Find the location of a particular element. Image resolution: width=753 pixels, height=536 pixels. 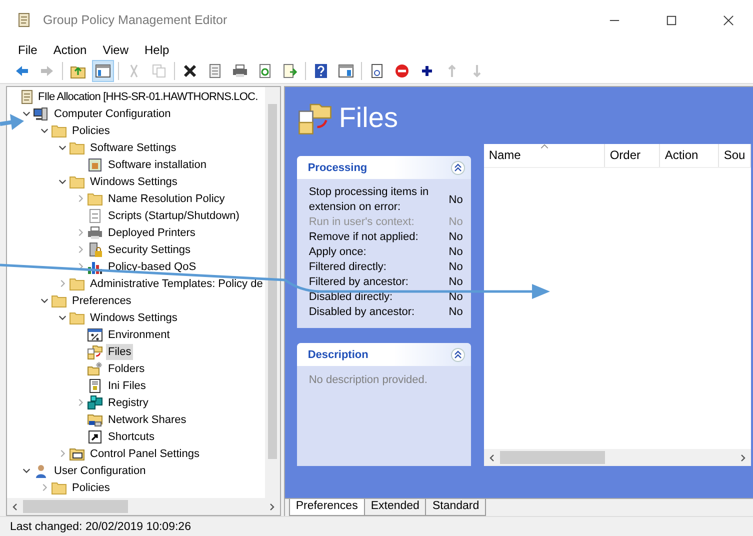

ini-file-icon is located at coordinates (95, 386).